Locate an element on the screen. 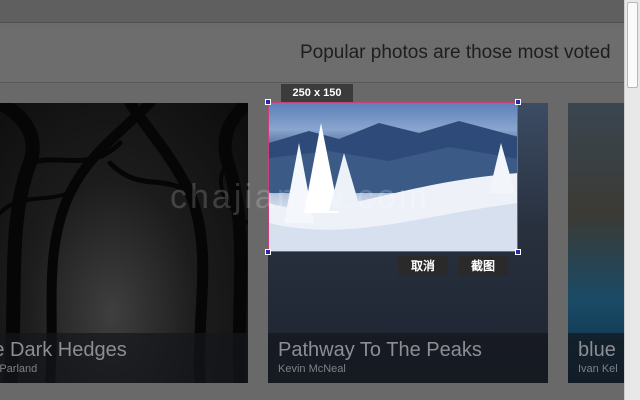  vertical-scrollbar is located at coordinates (632, 200).